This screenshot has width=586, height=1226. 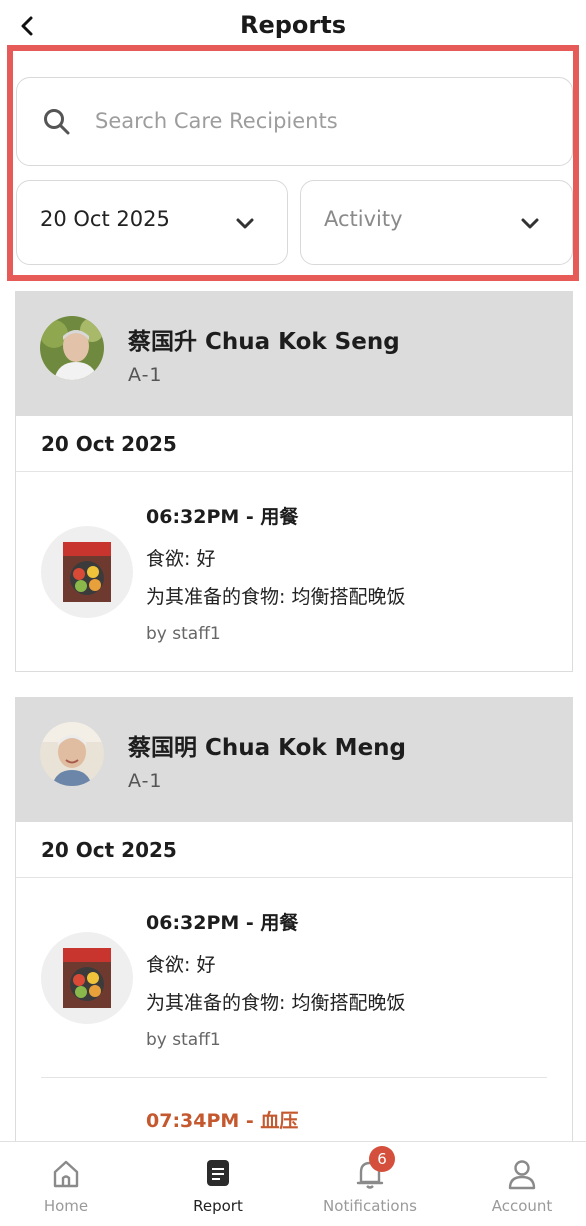 What do you see at coordinates (66, 1206) in the screenshot?
I see `nav-label: Home` at bounding box center [66, 1206].